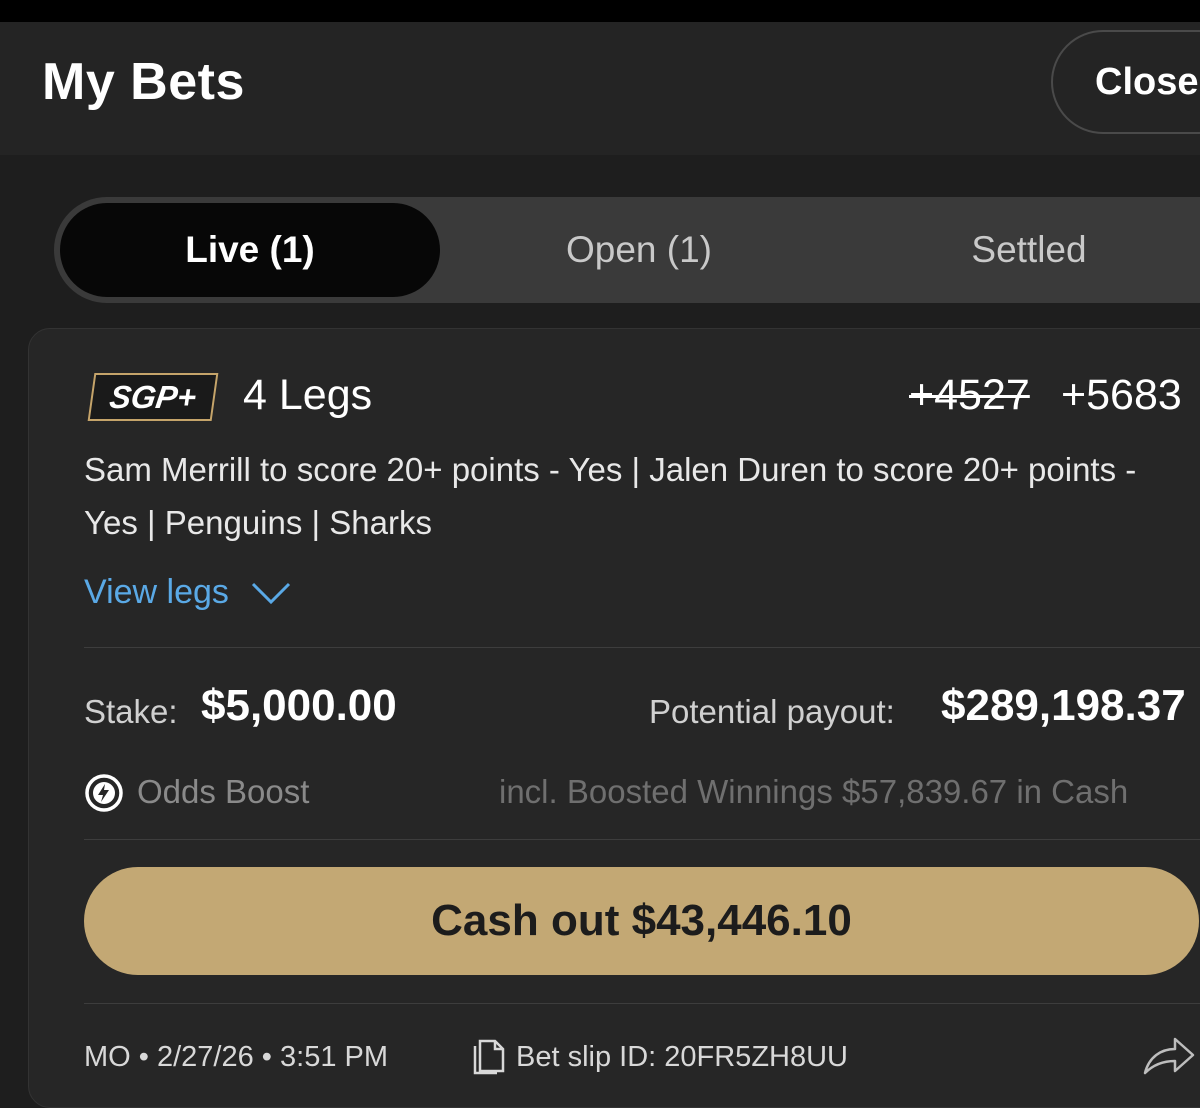 This screenshot has width=1200, height=1108. Describe the element at coordinates (600, 88) in the screenshot. I see `header: My Bets Close` at that location.